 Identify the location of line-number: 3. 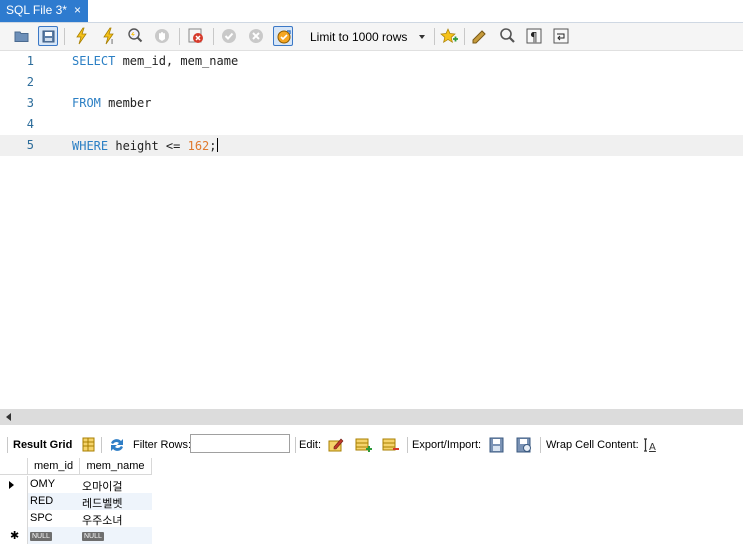
(30, 103).